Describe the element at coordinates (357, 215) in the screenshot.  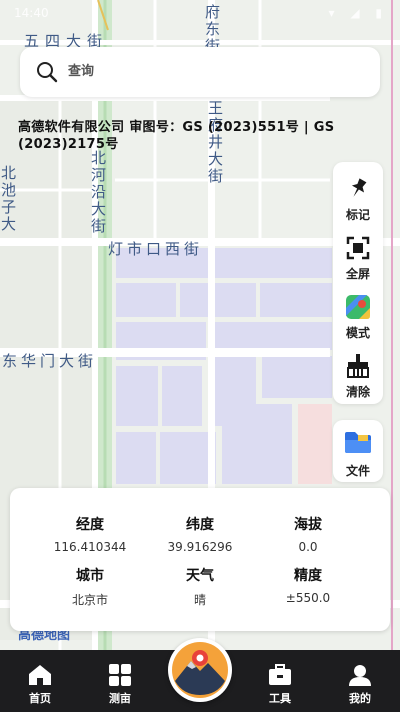
I see `mark-label: 标记` at that location.